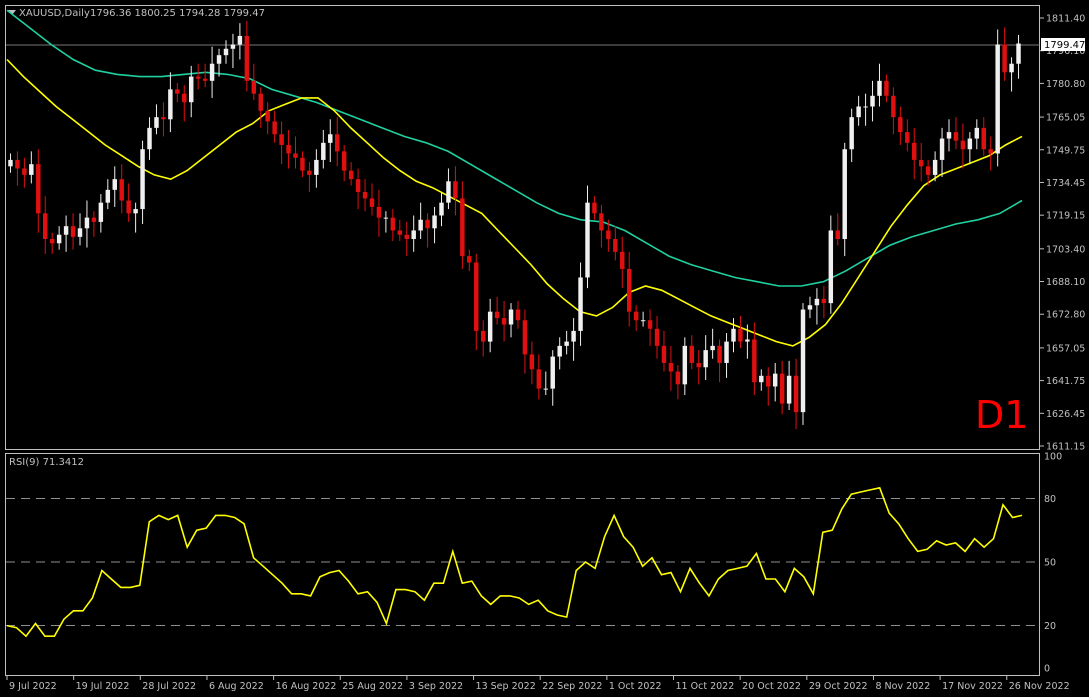 The height and width of the screenshot is (697, 1089). I want to click on date-tick-label: 22 Sep 2022, so click(572, 686).